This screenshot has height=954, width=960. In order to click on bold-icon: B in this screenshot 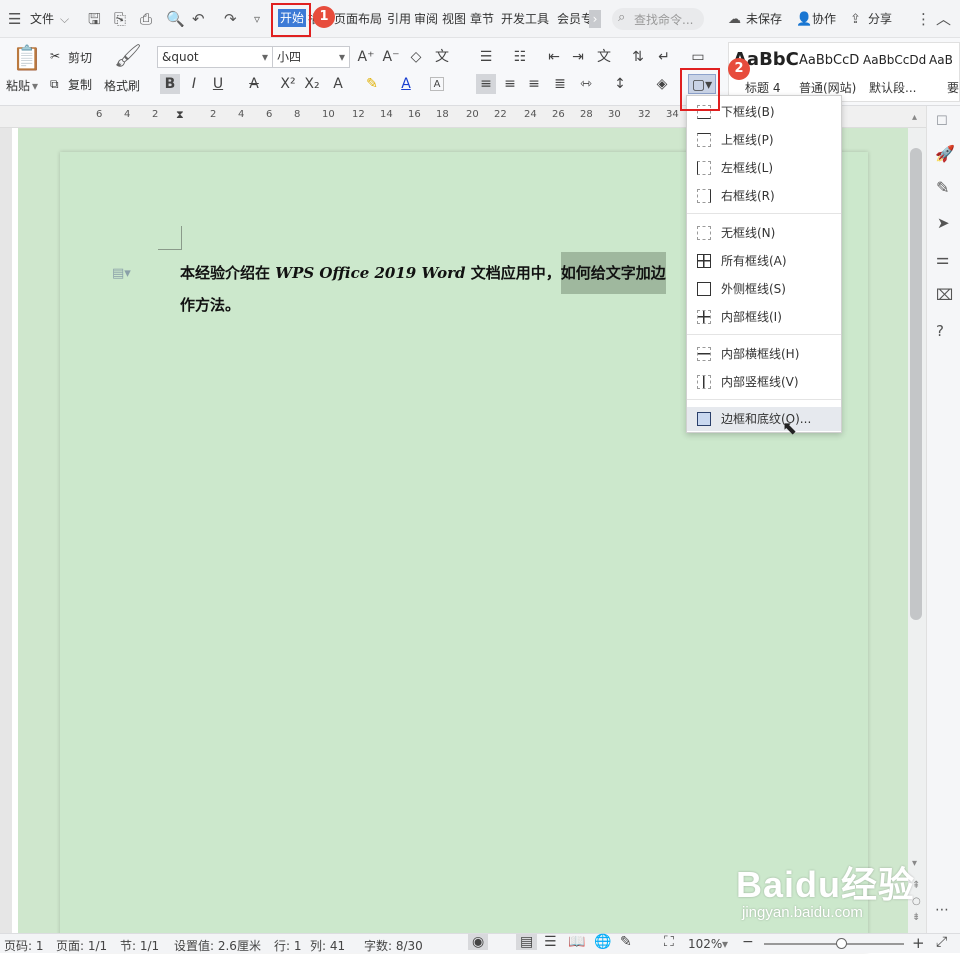, I will do `click(170, 84)`.